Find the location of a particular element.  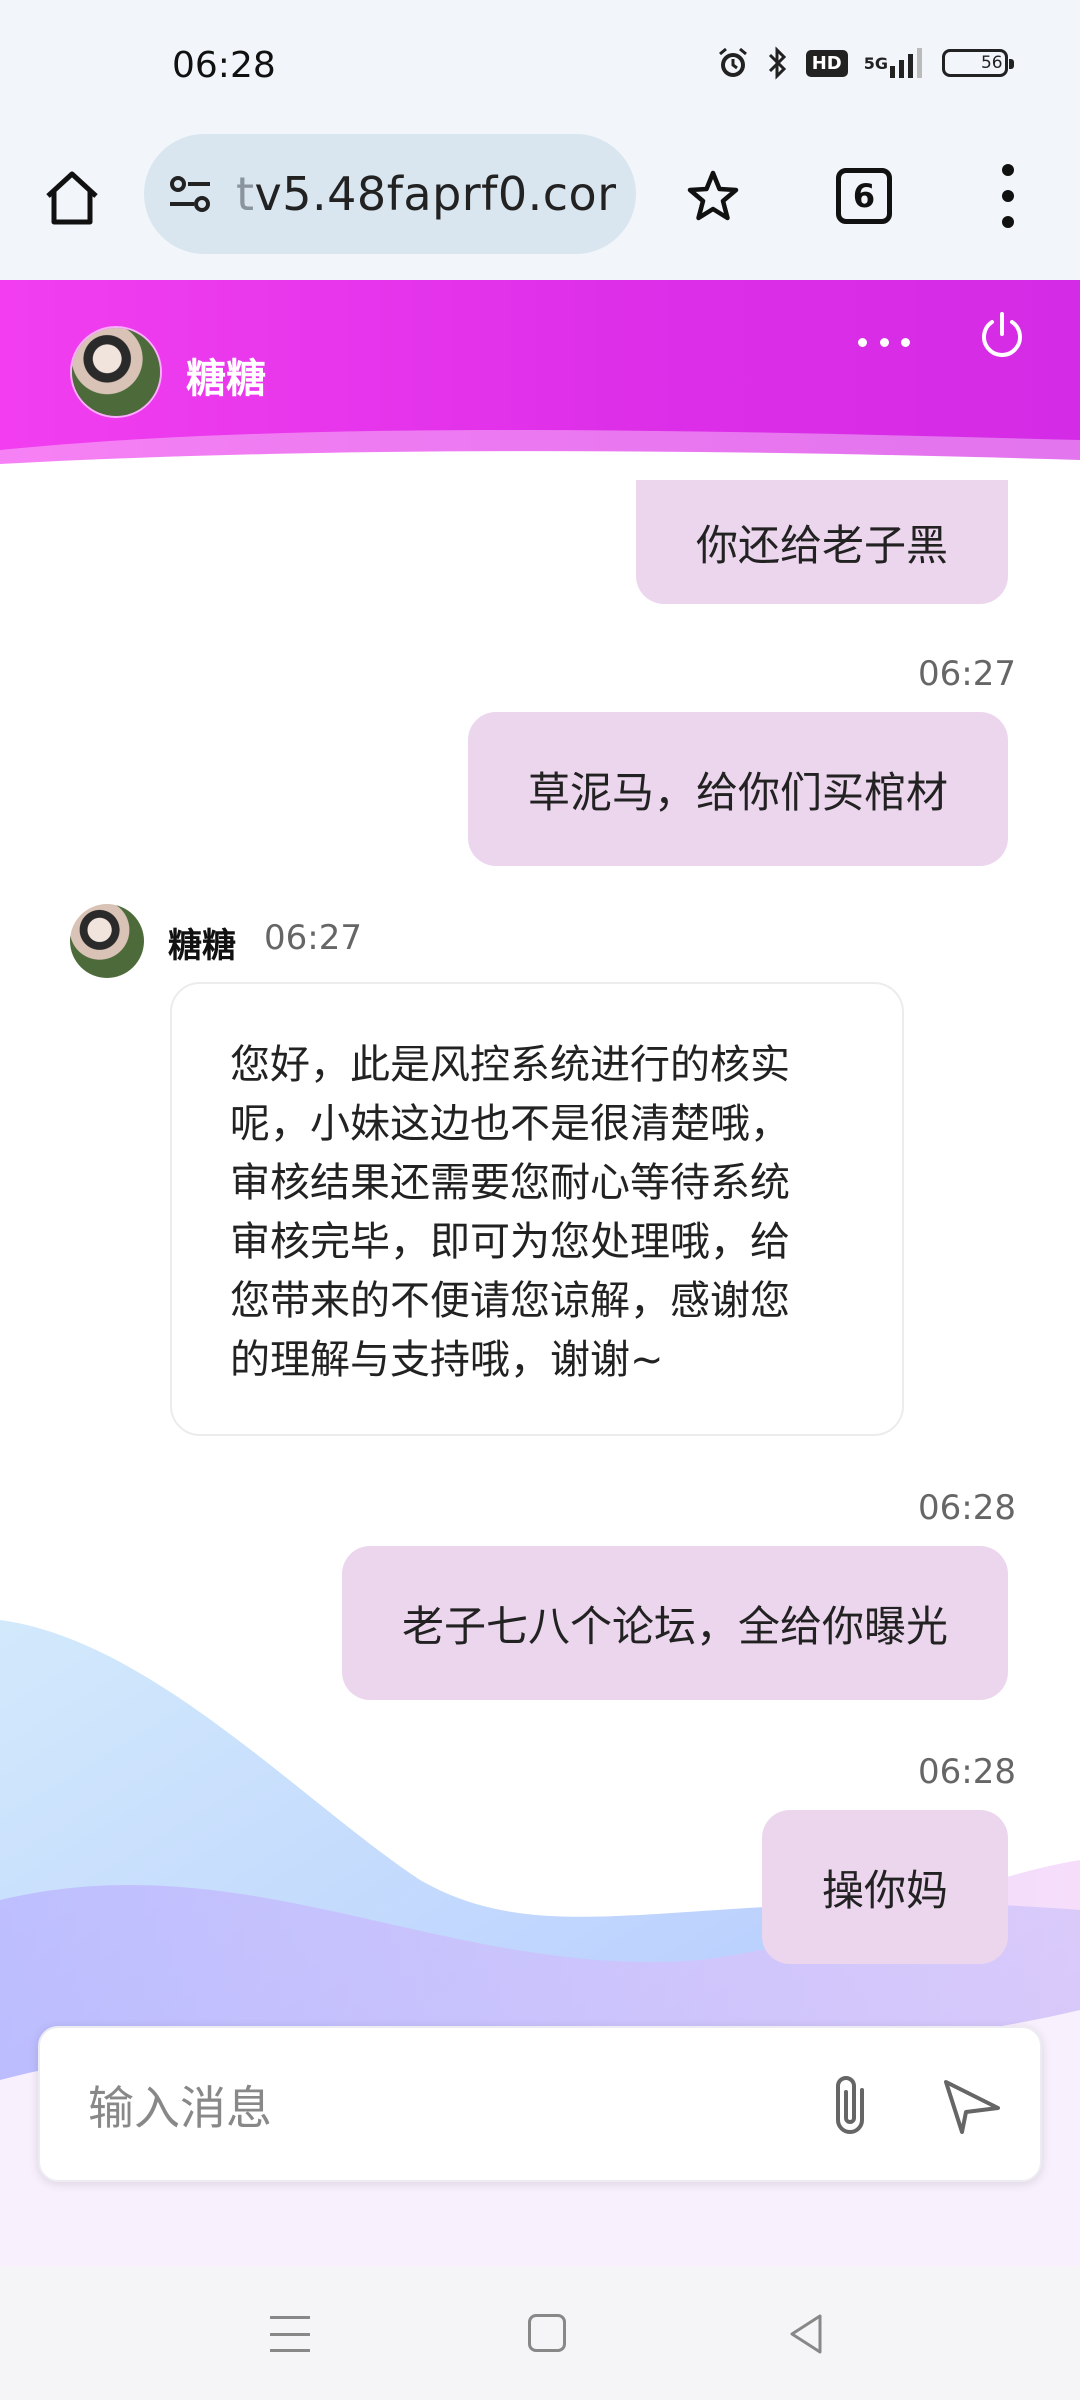

address-bar: tv5.48faprf0.com is located at coordinates (390, 194).